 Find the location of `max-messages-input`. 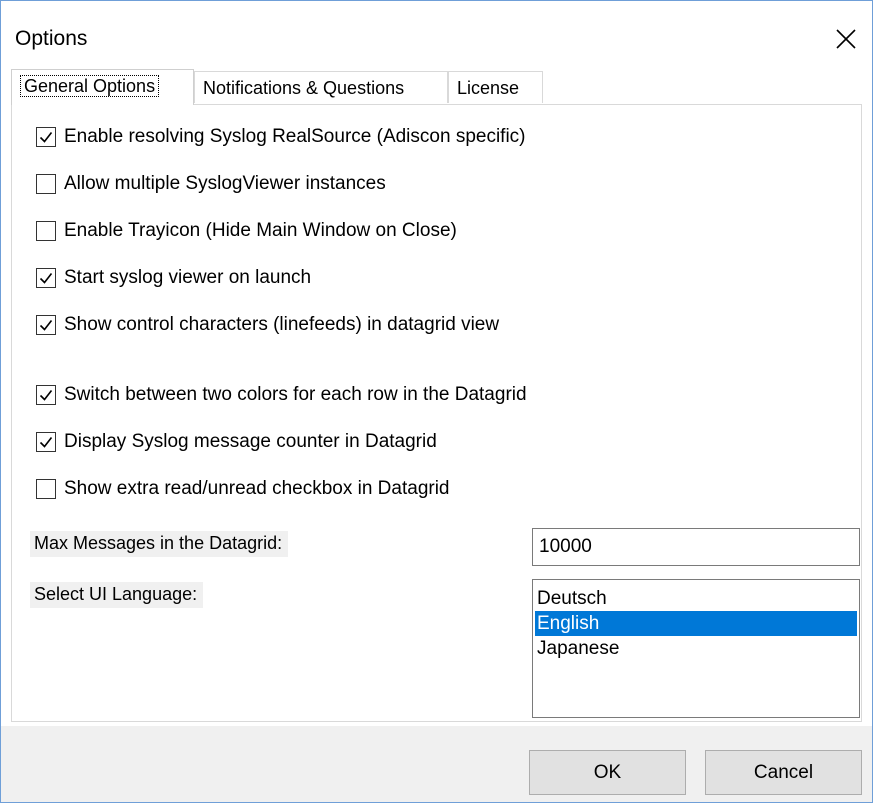

max-messages-input is located at coordinates (696, 547).